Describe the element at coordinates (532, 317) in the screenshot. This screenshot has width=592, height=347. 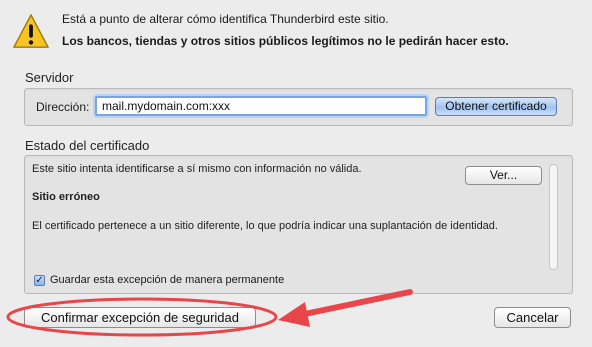
I see `cancel-button: Cancelar` at that location.